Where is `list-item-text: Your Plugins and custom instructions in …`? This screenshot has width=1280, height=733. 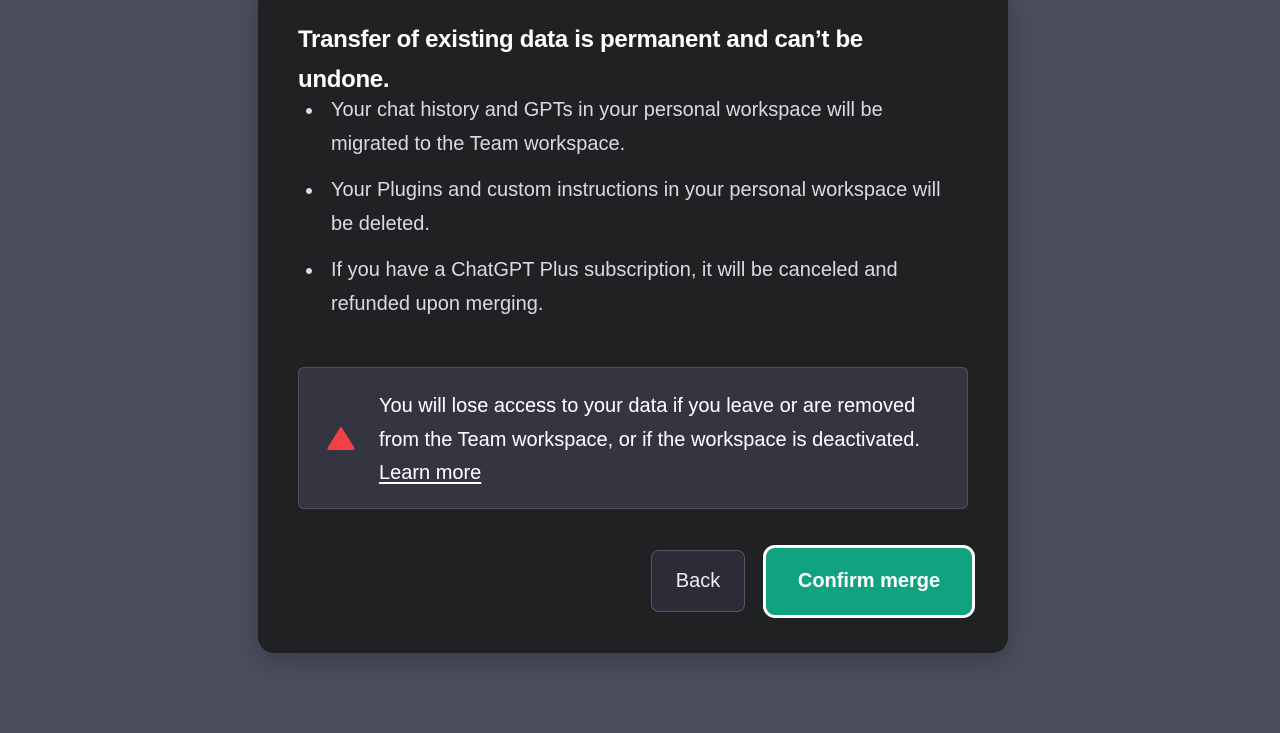
list-item-text: Your Plugins and custom instructions in … is located at coordinates (636, 207).